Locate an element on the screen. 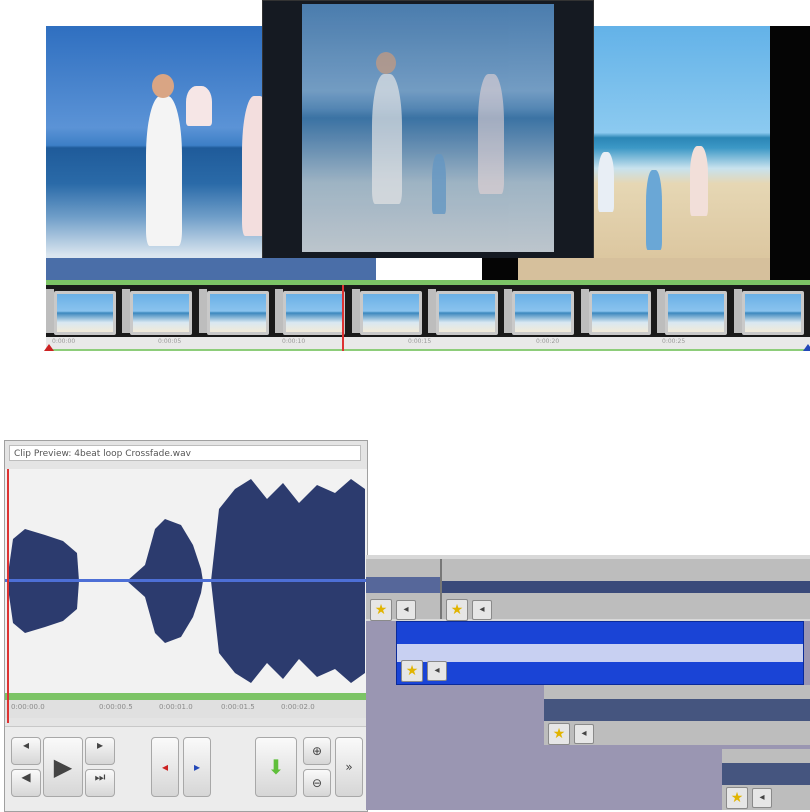 Image resolution: width=810 pixels, height=812 pixels. clip-playhead is located at coordinates (8, 596).